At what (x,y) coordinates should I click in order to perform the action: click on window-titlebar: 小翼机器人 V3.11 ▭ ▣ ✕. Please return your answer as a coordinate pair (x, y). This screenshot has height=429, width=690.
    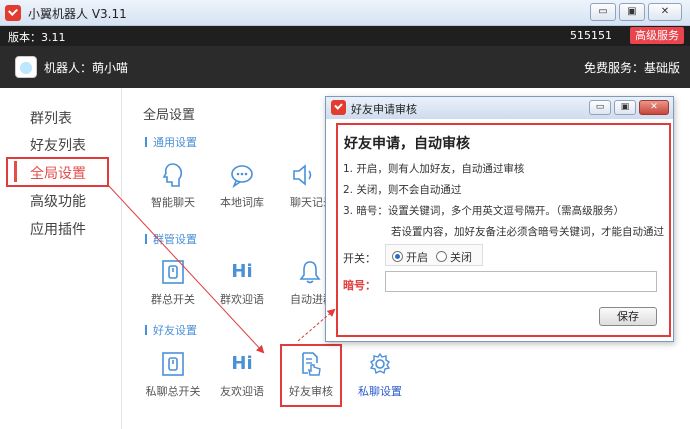
    Looking at the image, I should click on (345, 13).